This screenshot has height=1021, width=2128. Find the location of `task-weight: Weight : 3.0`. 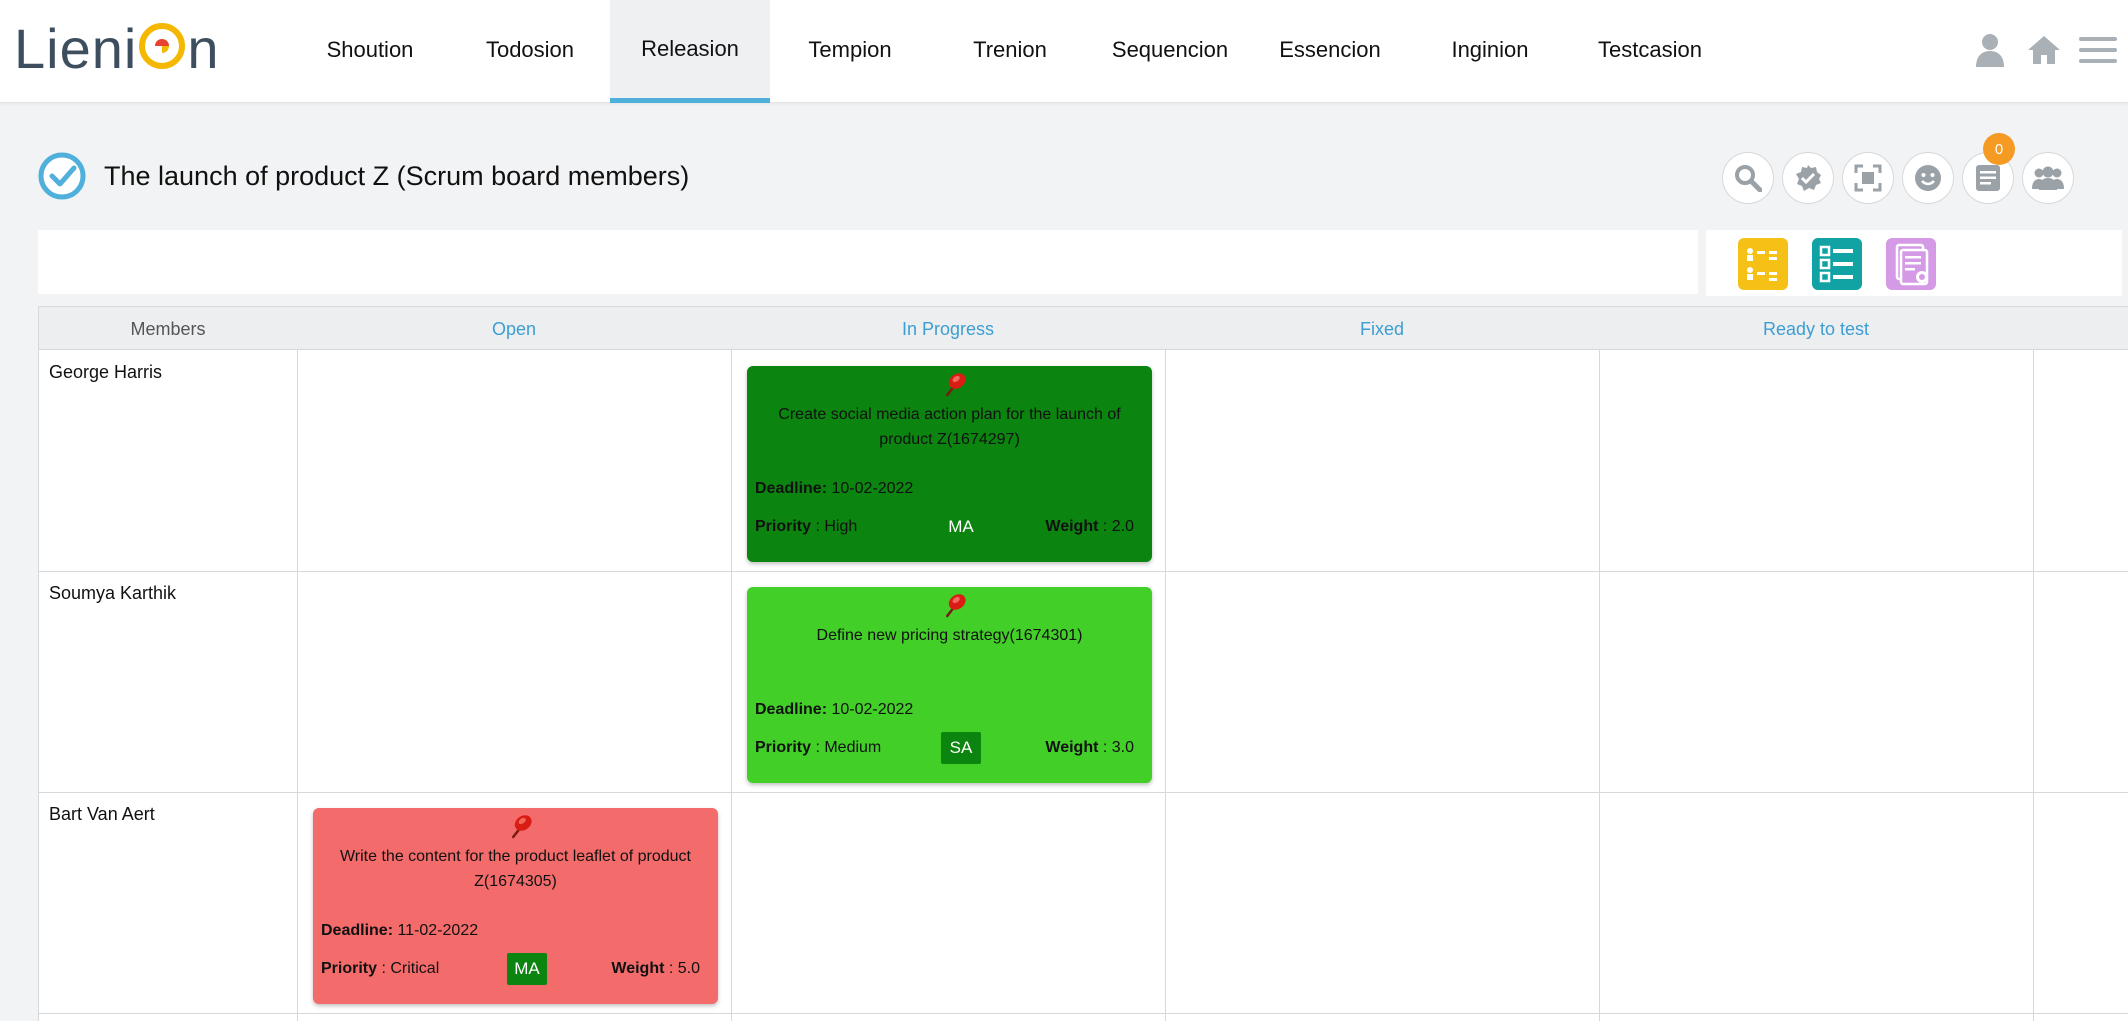

task-weight: Weight : 3.0 is located at coordinates (1089, 748).